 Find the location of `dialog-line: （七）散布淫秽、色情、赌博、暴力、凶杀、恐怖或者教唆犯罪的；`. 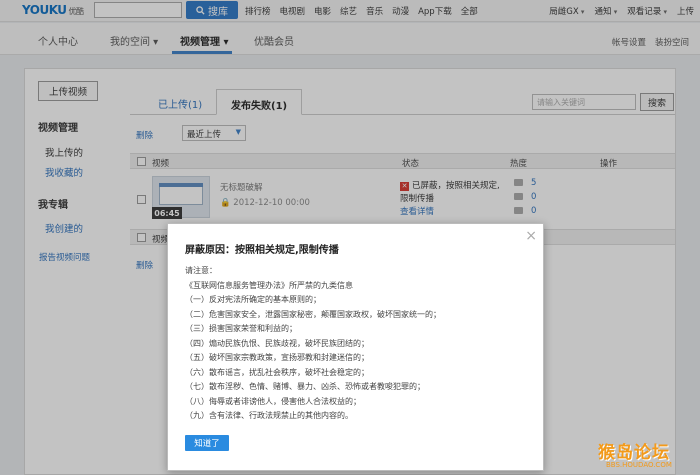

dialog-line: （七）散布淫秽、色情、赌博、暴力、凶杀、恐怖或者教唆犯罪的； is located at coordinates (305, 386).